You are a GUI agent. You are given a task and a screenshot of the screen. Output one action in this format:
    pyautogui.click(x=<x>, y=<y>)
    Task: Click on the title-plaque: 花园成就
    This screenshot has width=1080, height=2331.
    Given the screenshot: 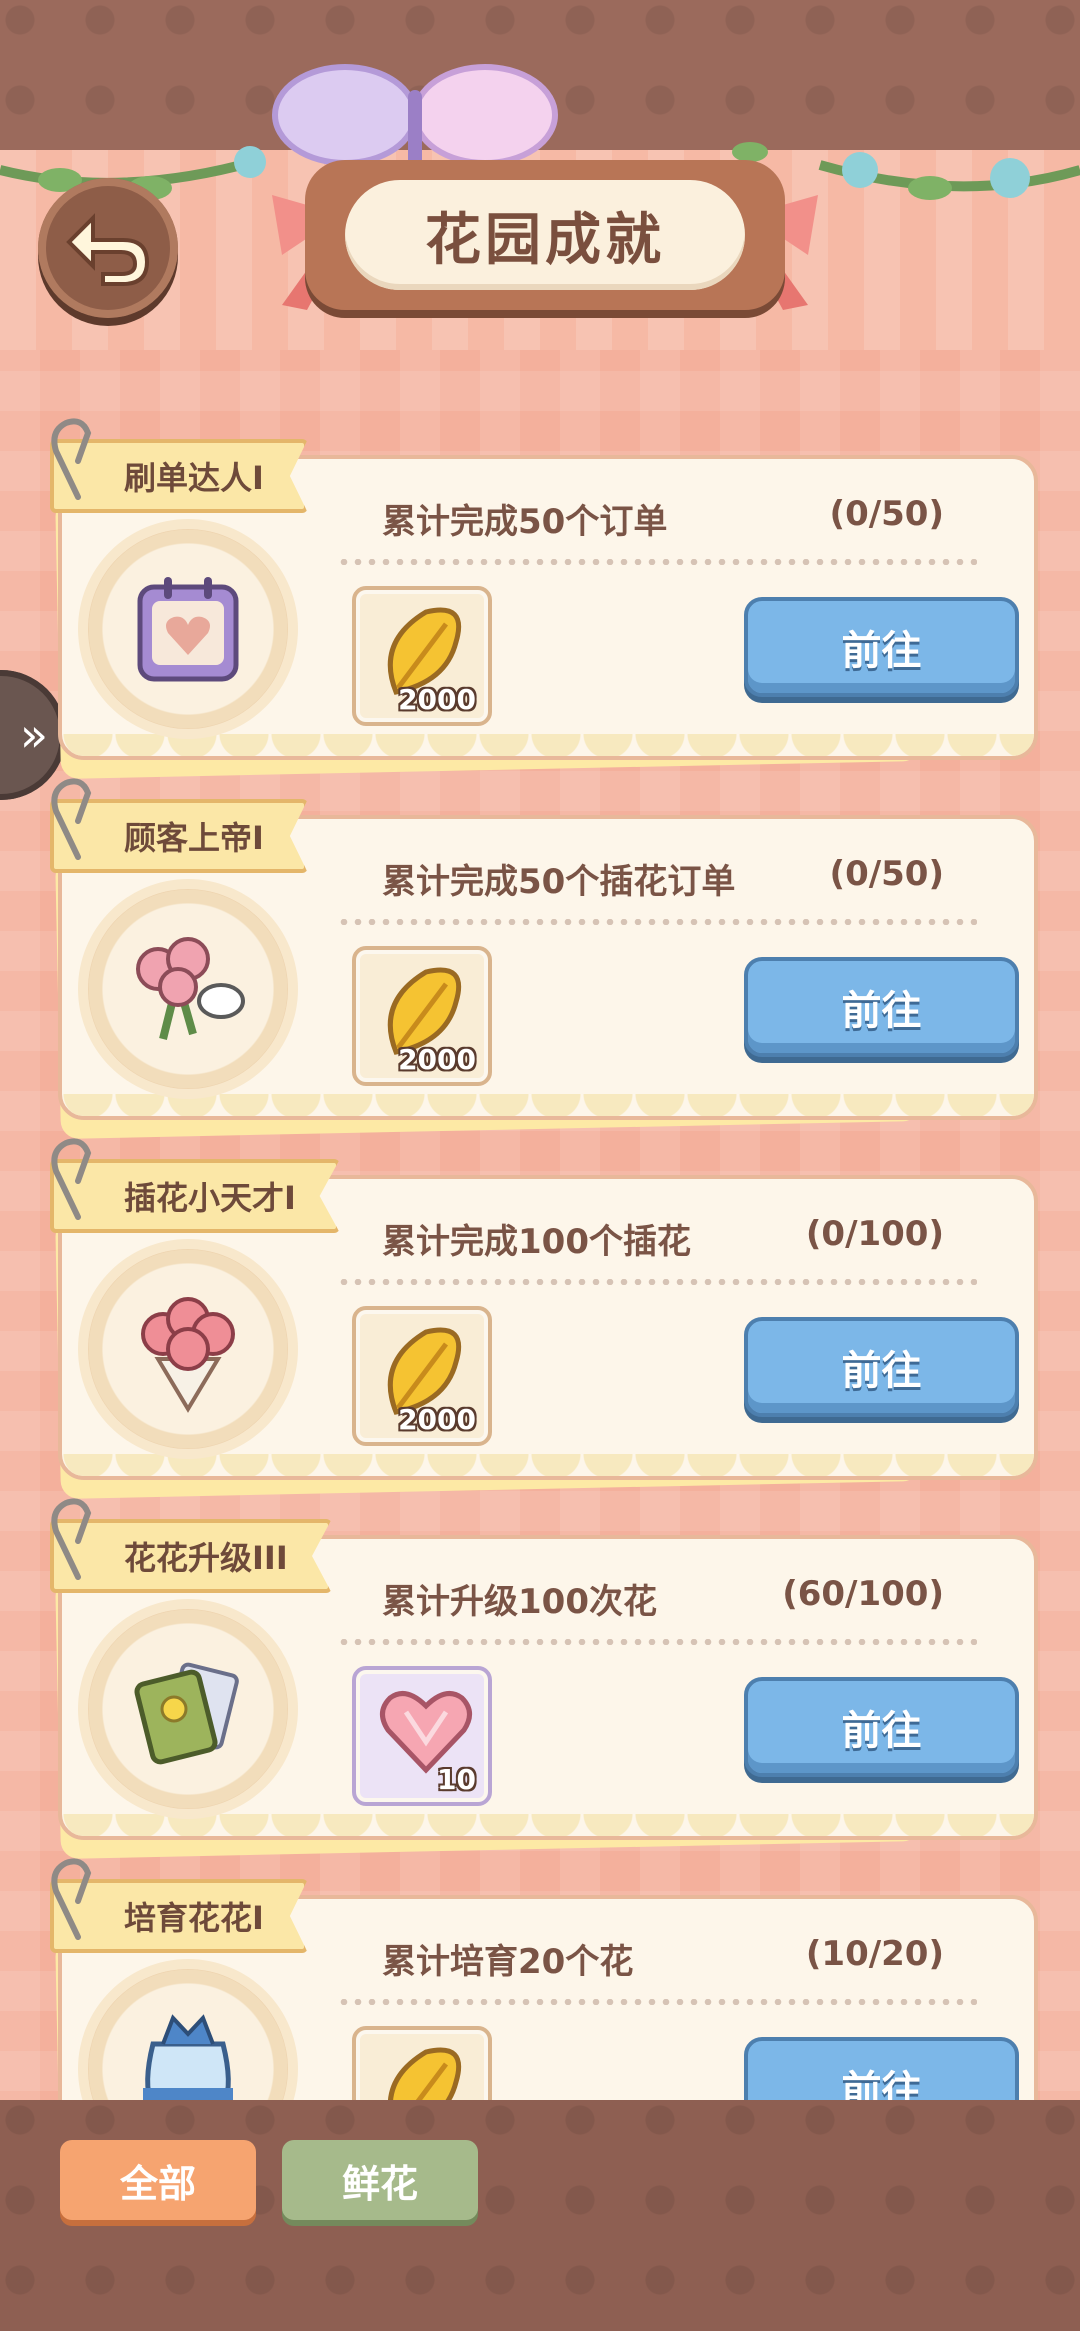 What is the action you would take?
    pyautogui.click(x=545, y=235)
    